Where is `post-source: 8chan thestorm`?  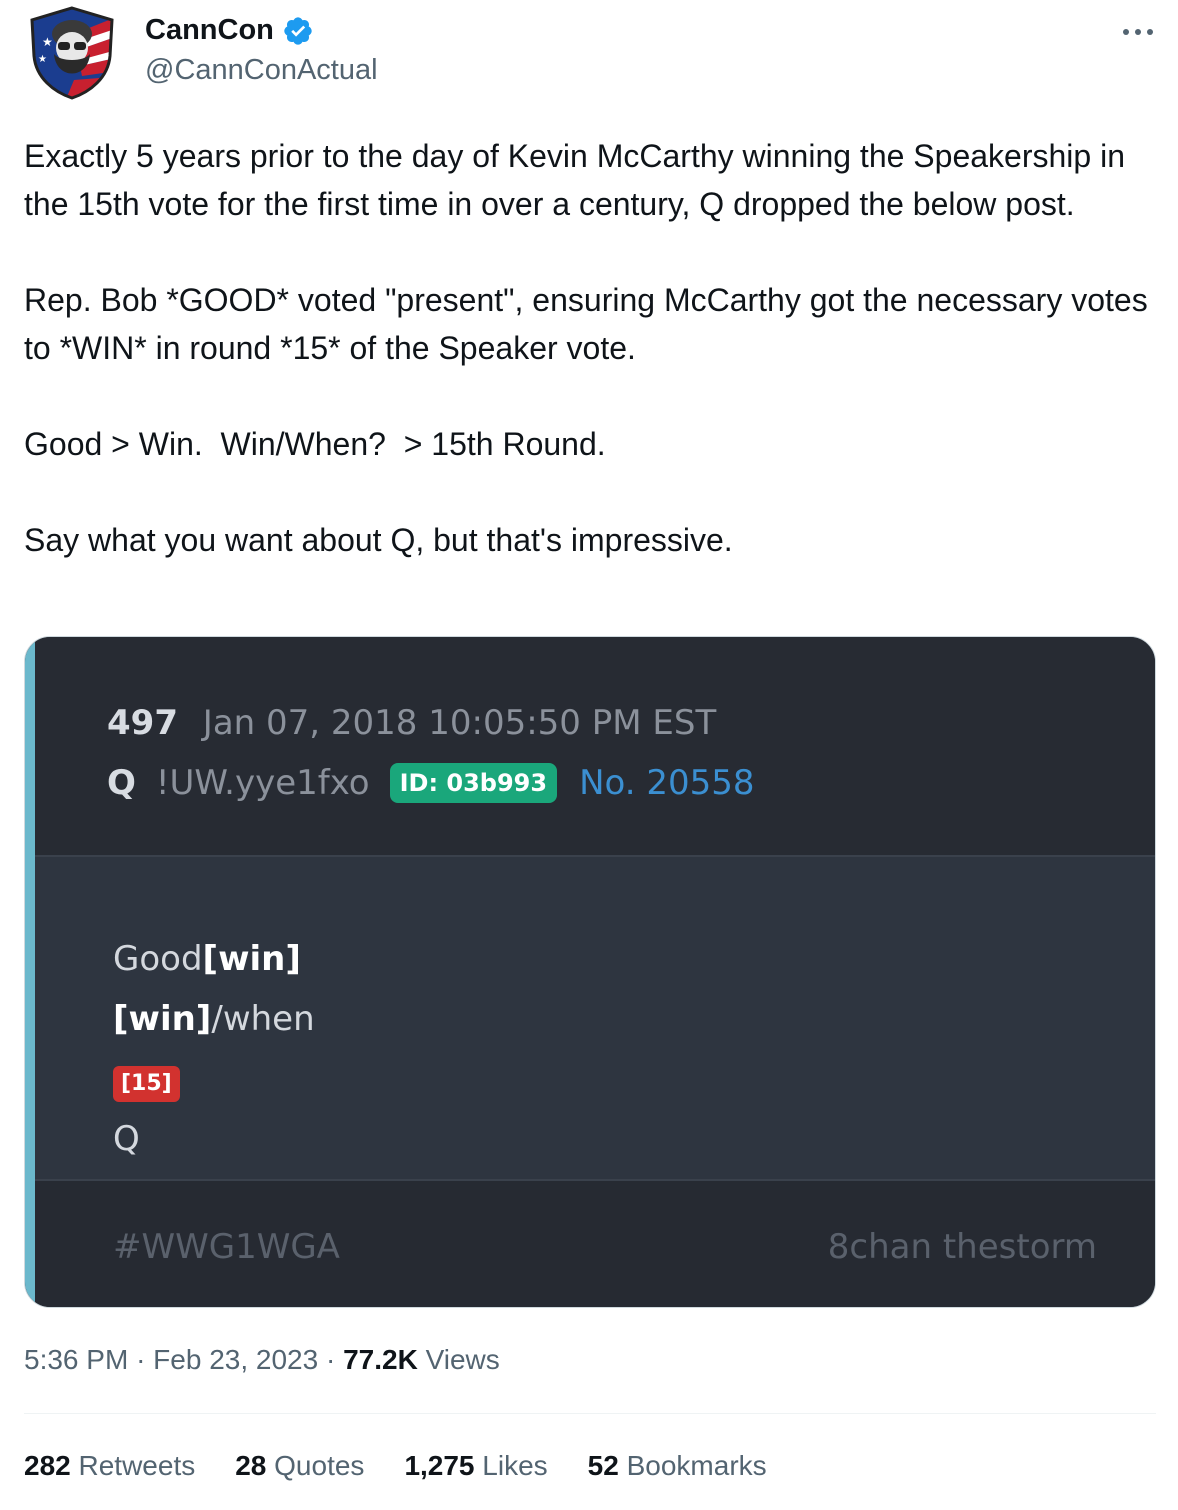 post-source: 8chan thestorm is located at coordinates (962, 1247).